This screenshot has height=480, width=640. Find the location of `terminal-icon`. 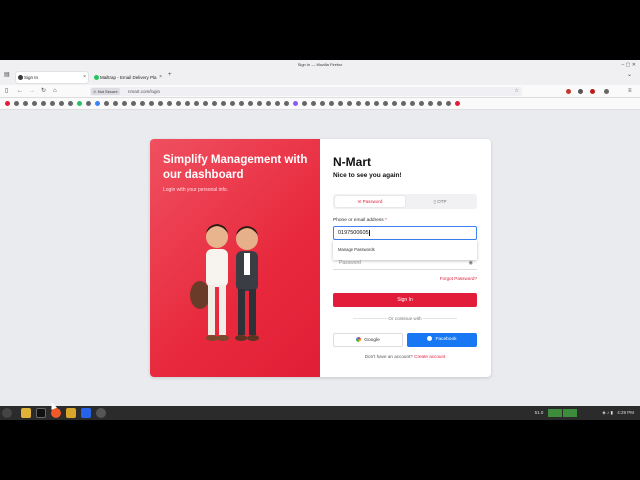

terminal-icon is located at coordinates (41, 413).